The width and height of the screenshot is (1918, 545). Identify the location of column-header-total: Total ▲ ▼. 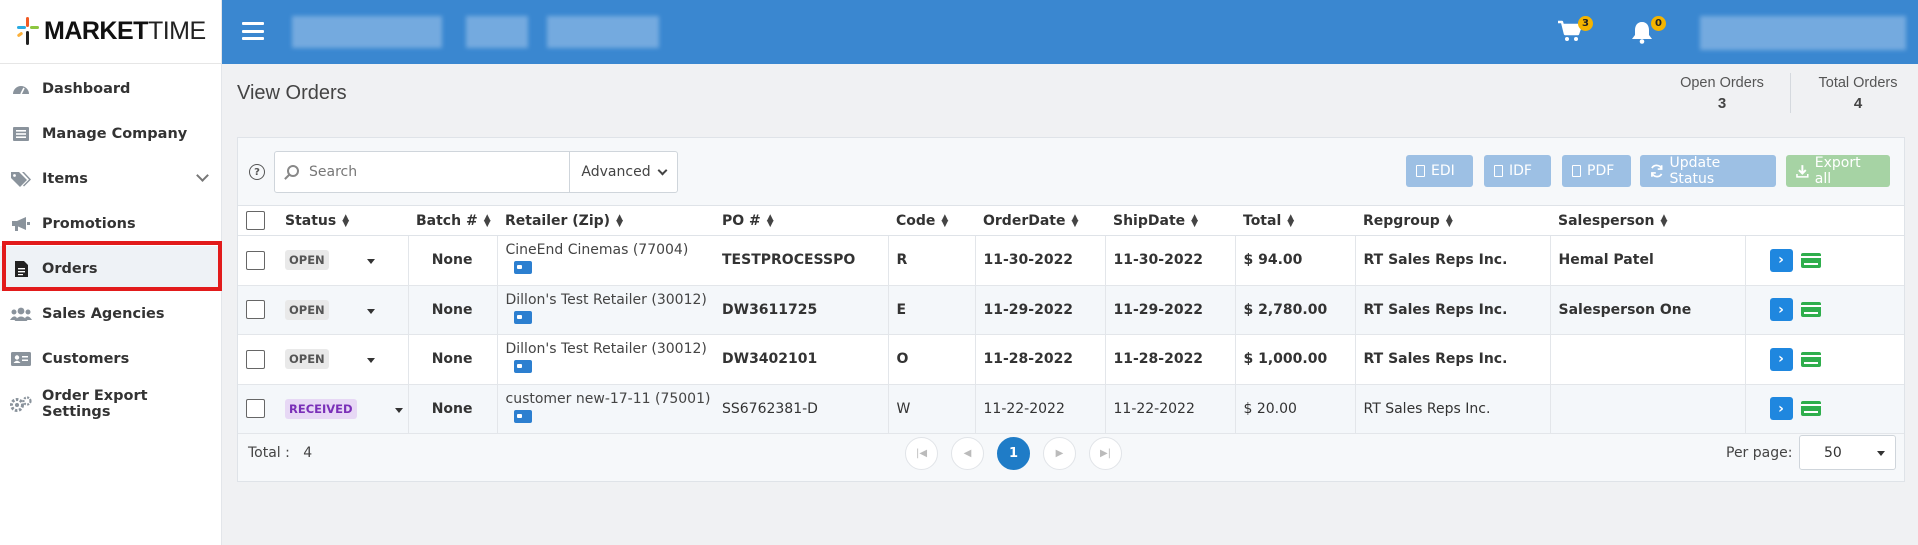
(1295, 220).